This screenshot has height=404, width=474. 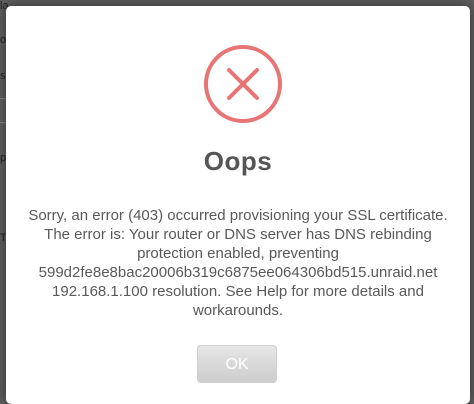 I want to click on ok-button: OK, so click(x=237, y=364).